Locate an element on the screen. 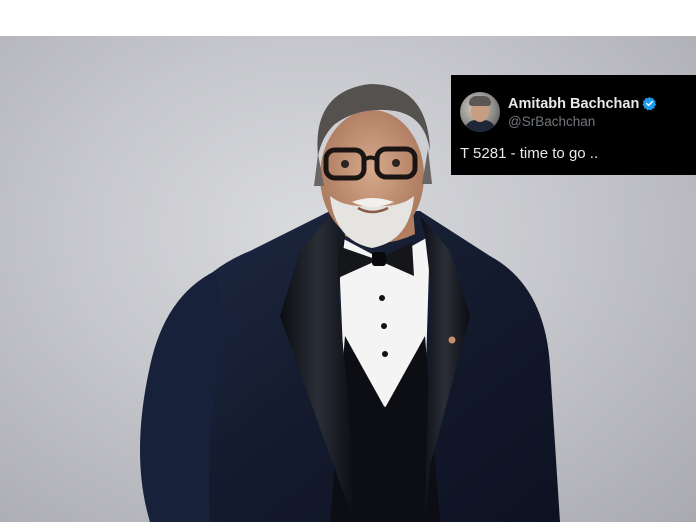 The image size is (696, 522). top-whitespace is located at coordinates (348, 18).